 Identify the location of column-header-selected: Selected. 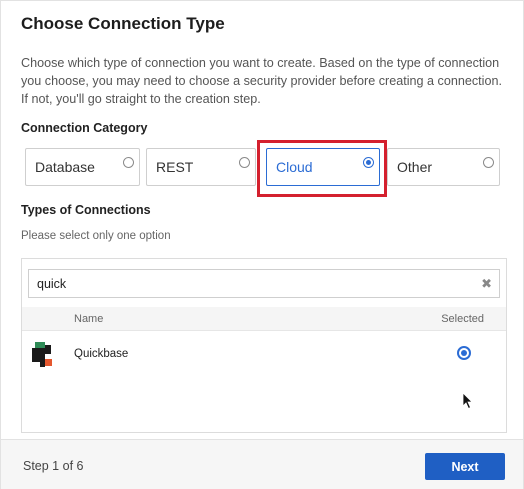
(462, 319).